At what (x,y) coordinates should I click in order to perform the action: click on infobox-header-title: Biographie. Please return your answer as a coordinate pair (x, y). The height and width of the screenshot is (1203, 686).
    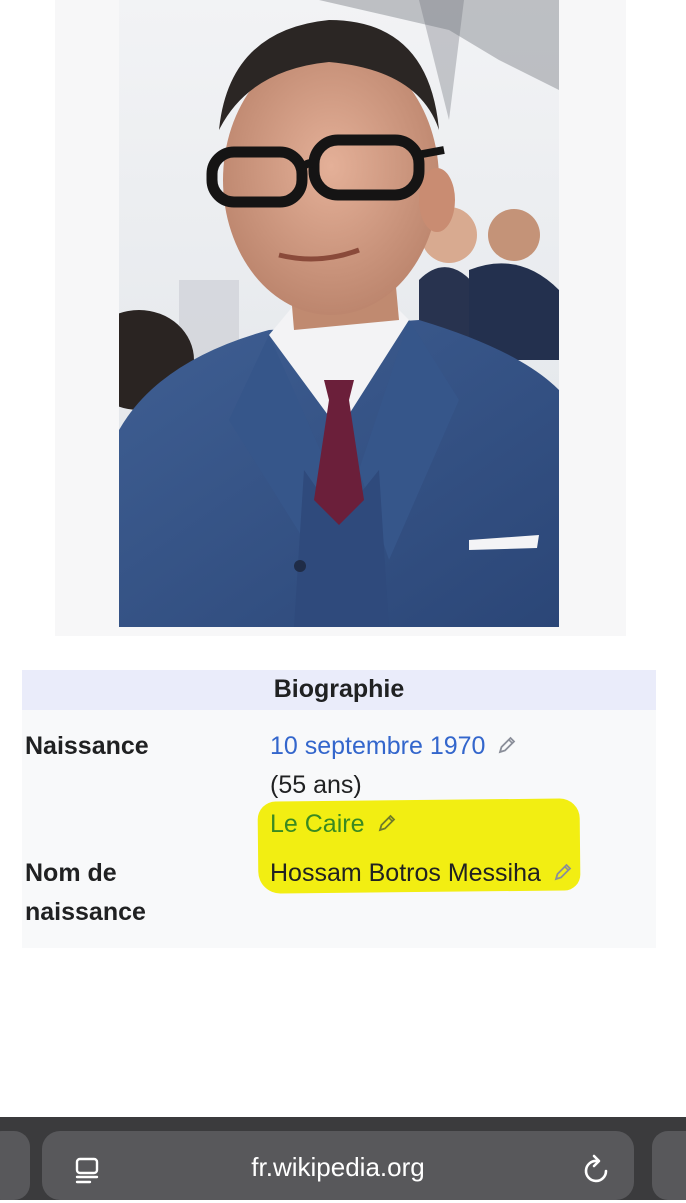
    Looking at the image, I should click on (339, 689).